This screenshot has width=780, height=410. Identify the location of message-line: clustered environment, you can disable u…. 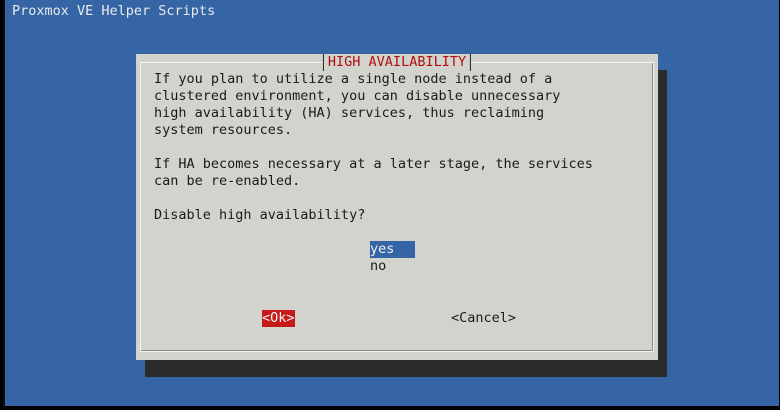
(357, 96).